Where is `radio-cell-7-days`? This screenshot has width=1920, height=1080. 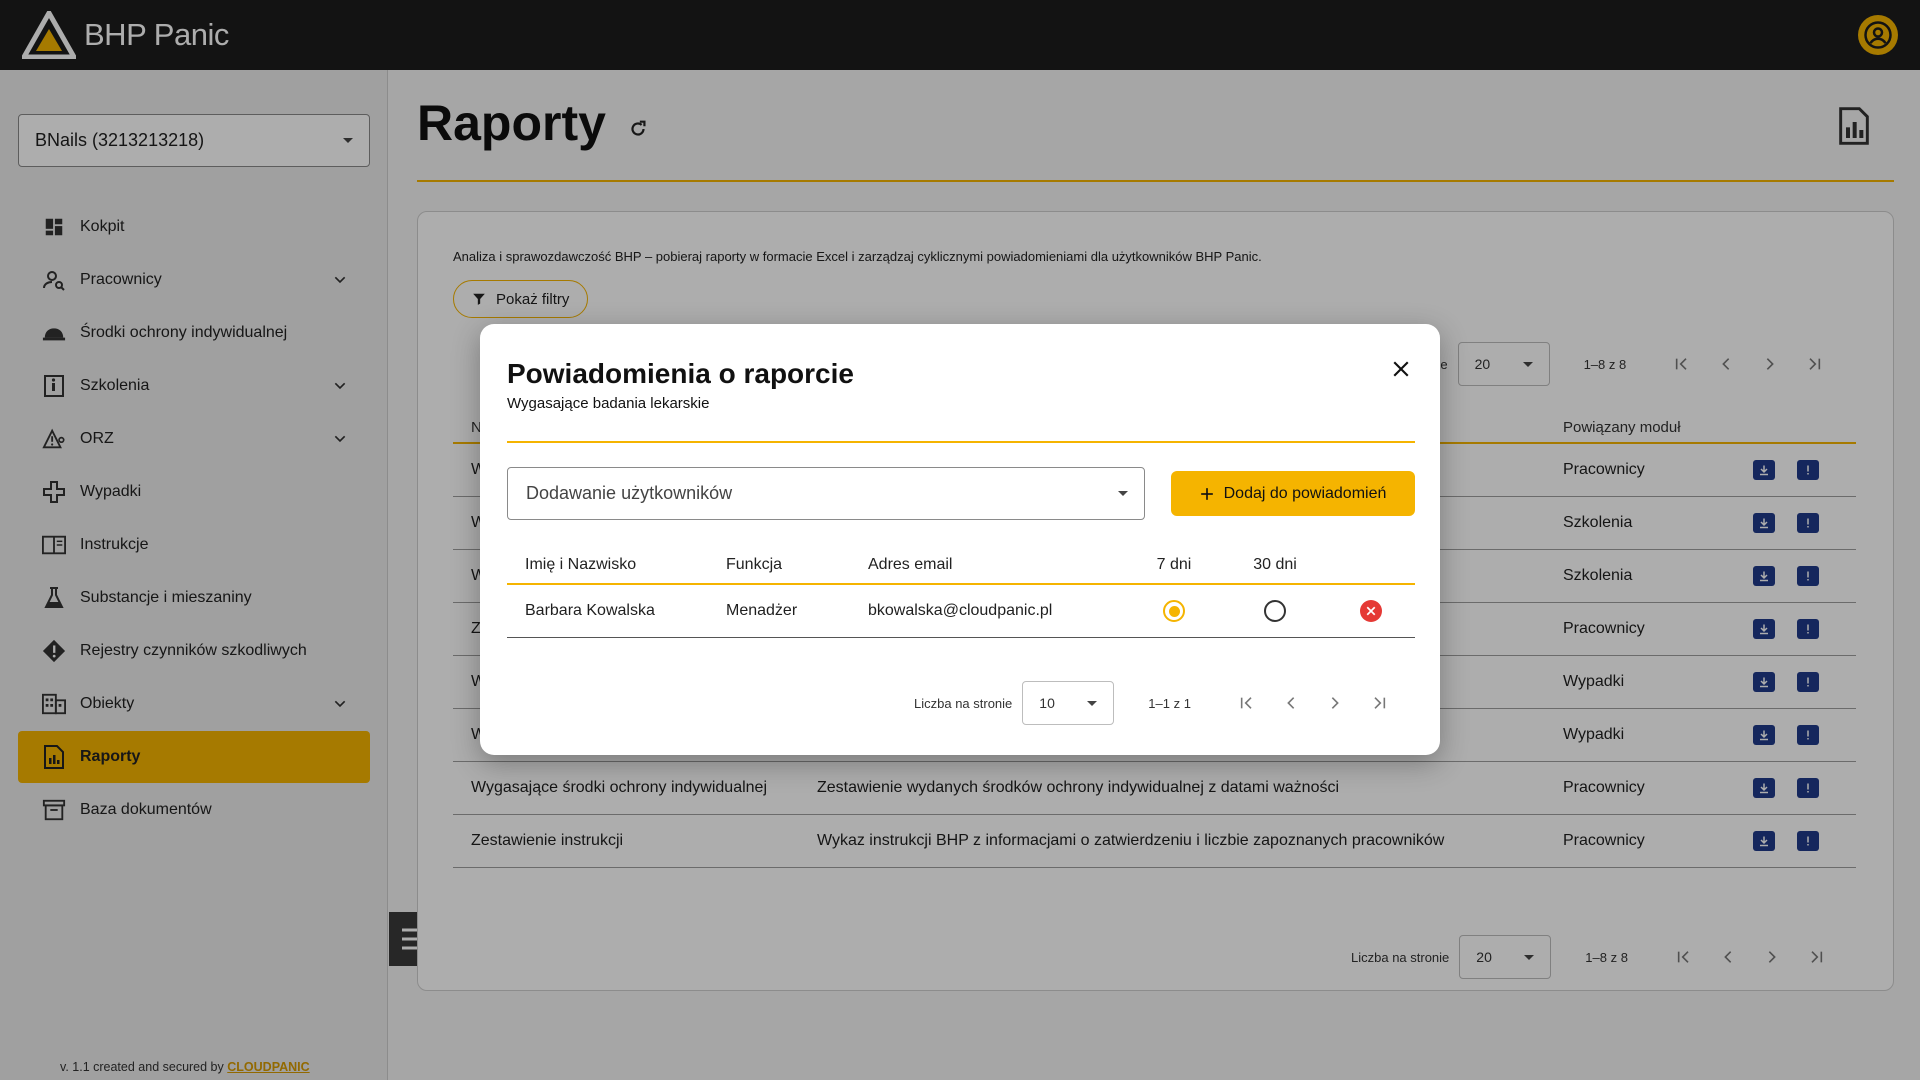 radio-cell-7-days is located at coordinates (1174, 611).